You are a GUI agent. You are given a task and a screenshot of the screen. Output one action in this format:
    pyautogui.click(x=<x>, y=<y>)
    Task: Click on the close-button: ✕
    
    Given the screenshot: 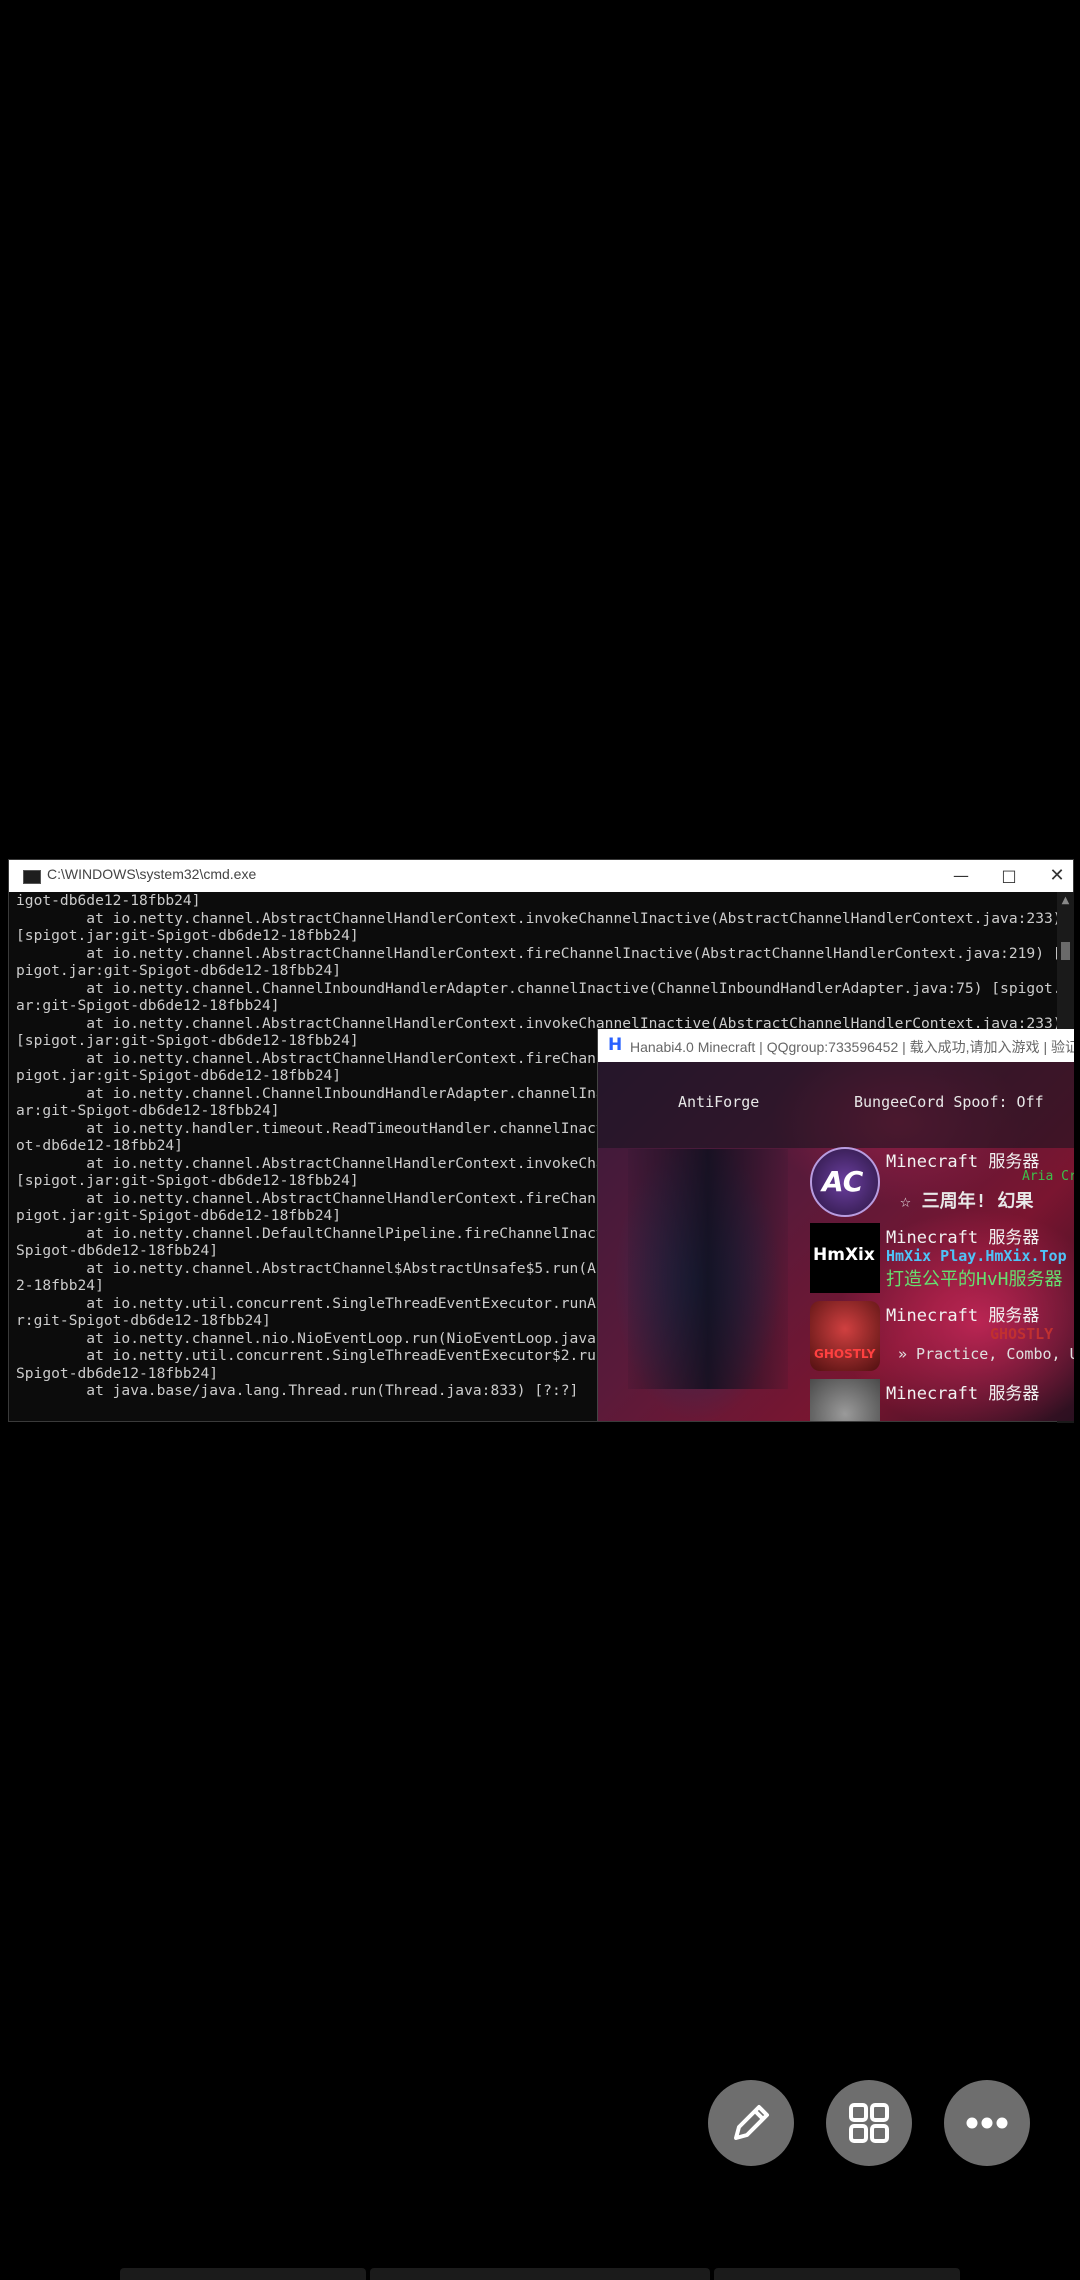 What is the action you would take?
    pyautogui.click(x=1056, y=876)
    